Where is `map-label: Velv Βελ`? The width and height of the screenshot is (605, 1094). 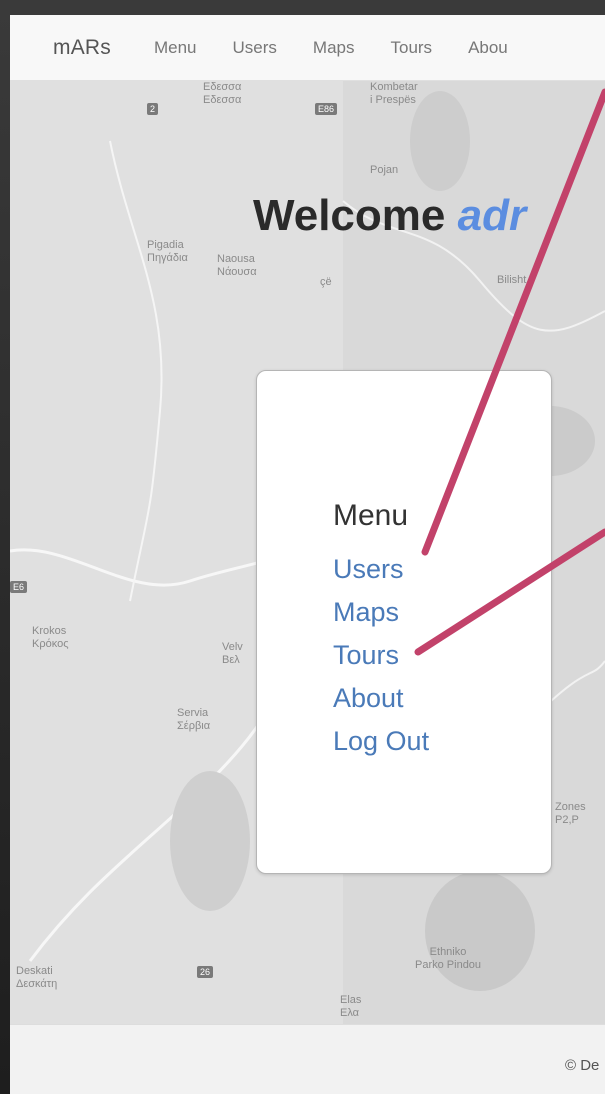 map-label: Velv Βελ is located at coordinates (232, 653).